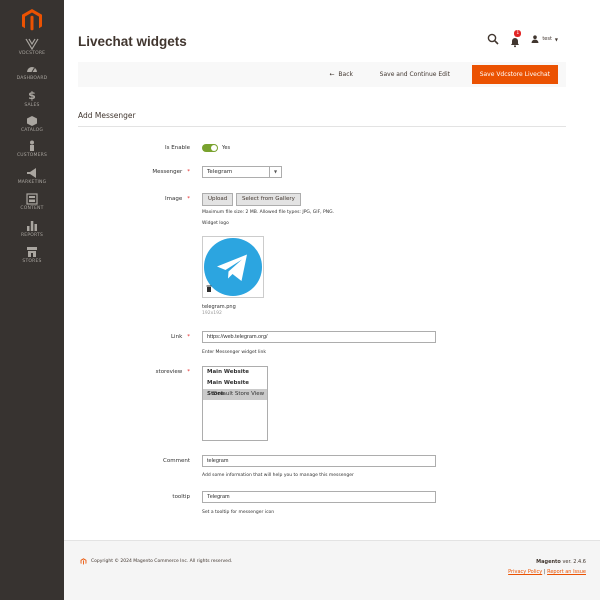 Image resolution: width=600 pixels, height=600 pixels. I want to click on sidebar-item-dashboard: DASHBOARD, so click(32, 72).